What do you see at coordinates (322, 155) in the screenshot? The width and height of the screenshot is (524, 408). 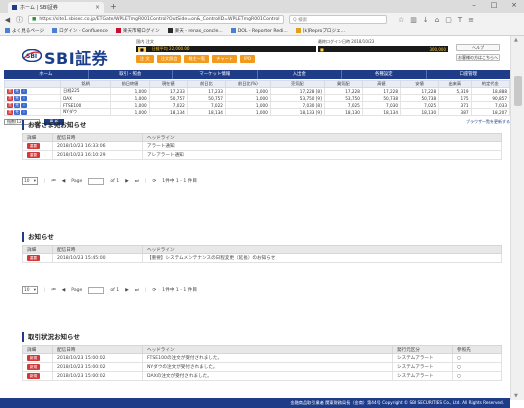 I see `headline-cell: アレアラート通知` at bounding box center [322, 155].